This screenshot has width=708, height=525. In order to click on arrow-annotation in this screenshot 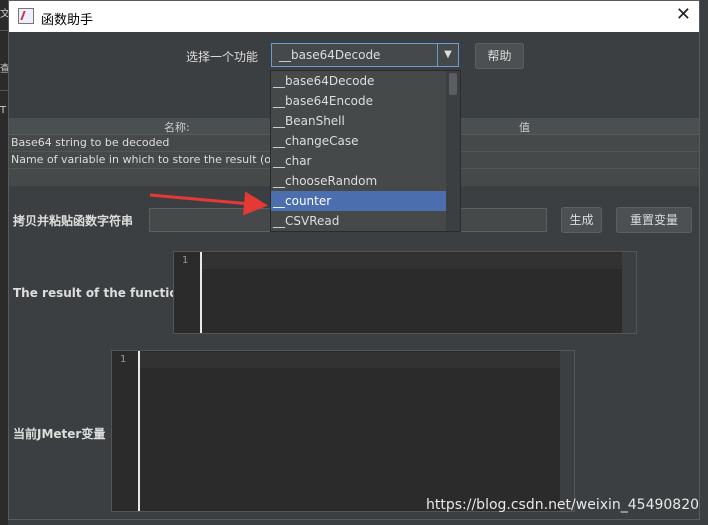, I will do `click(208, 203)`.